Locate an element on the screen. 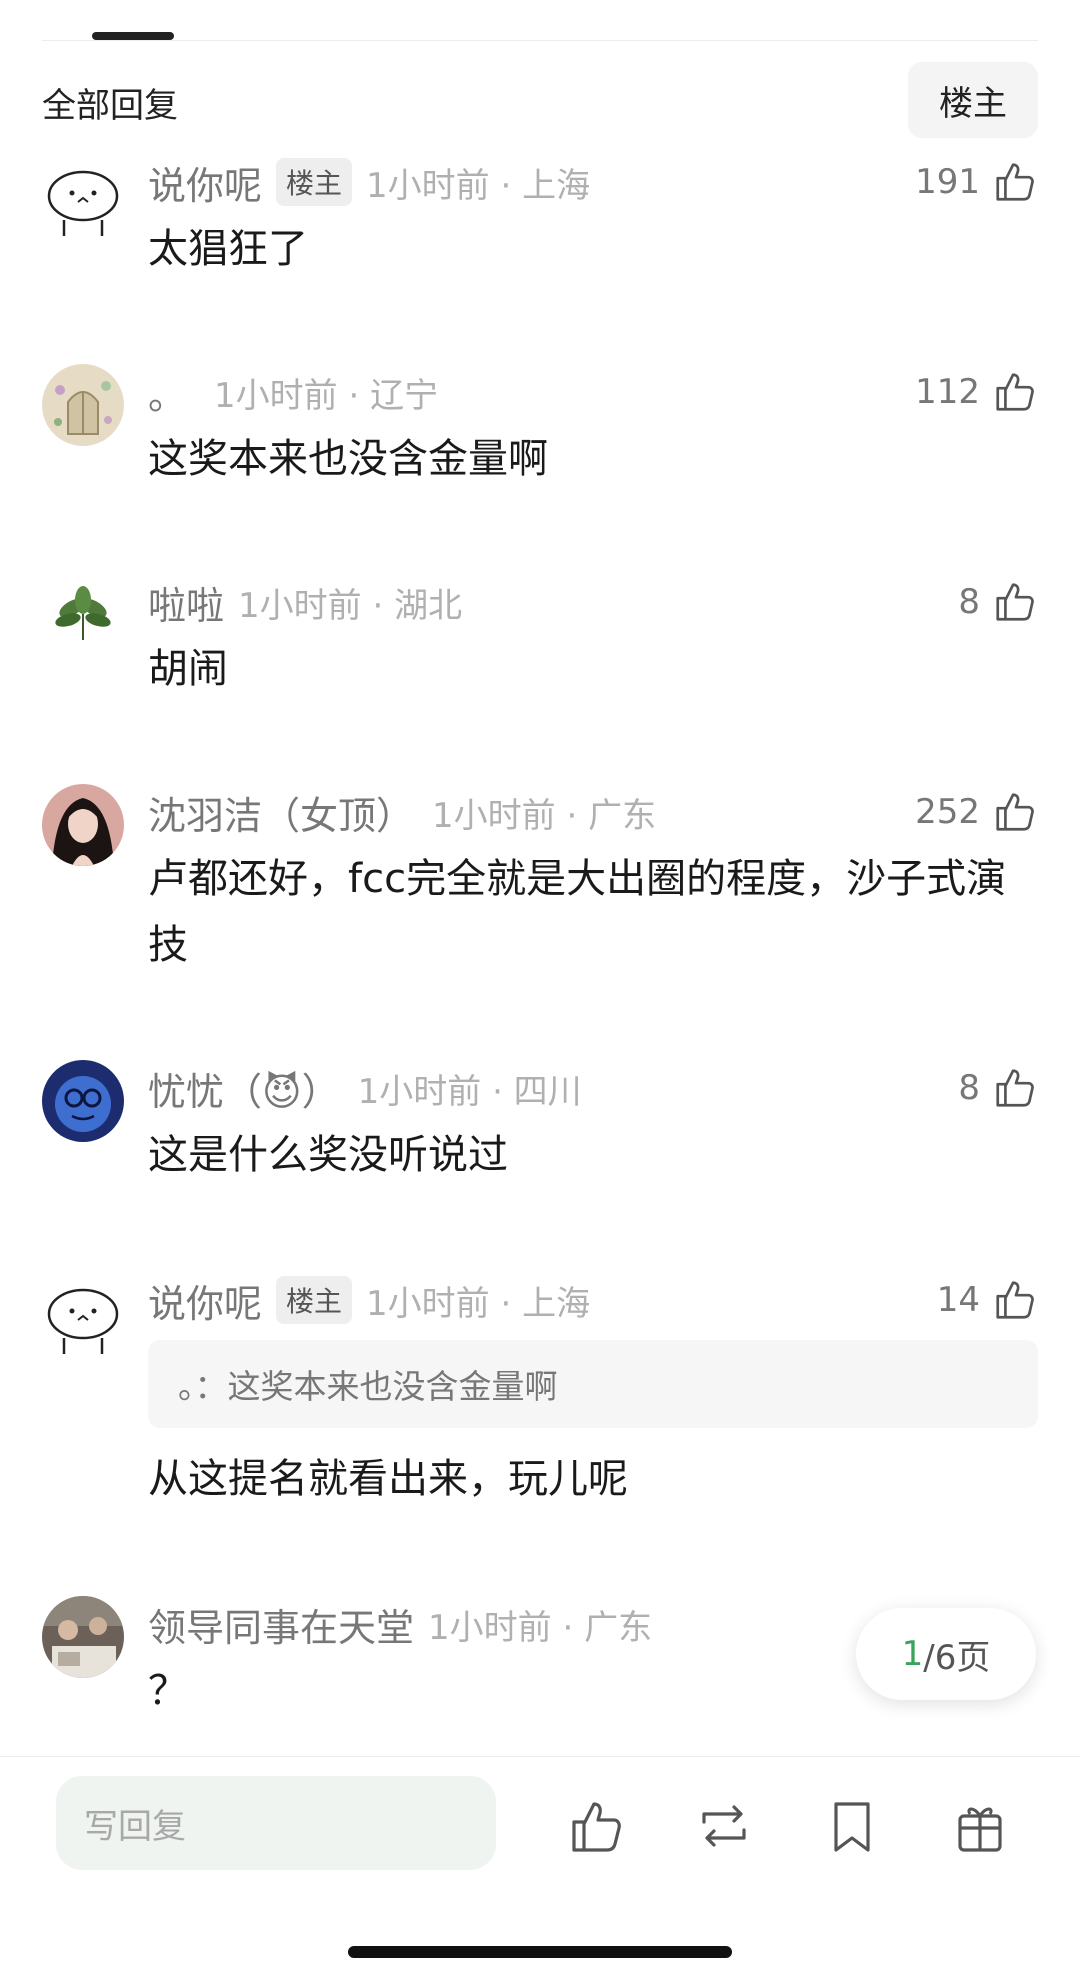 This screenshot has width=1080, height=1984. bookmark-icon is located at coordinates (852, 1826).